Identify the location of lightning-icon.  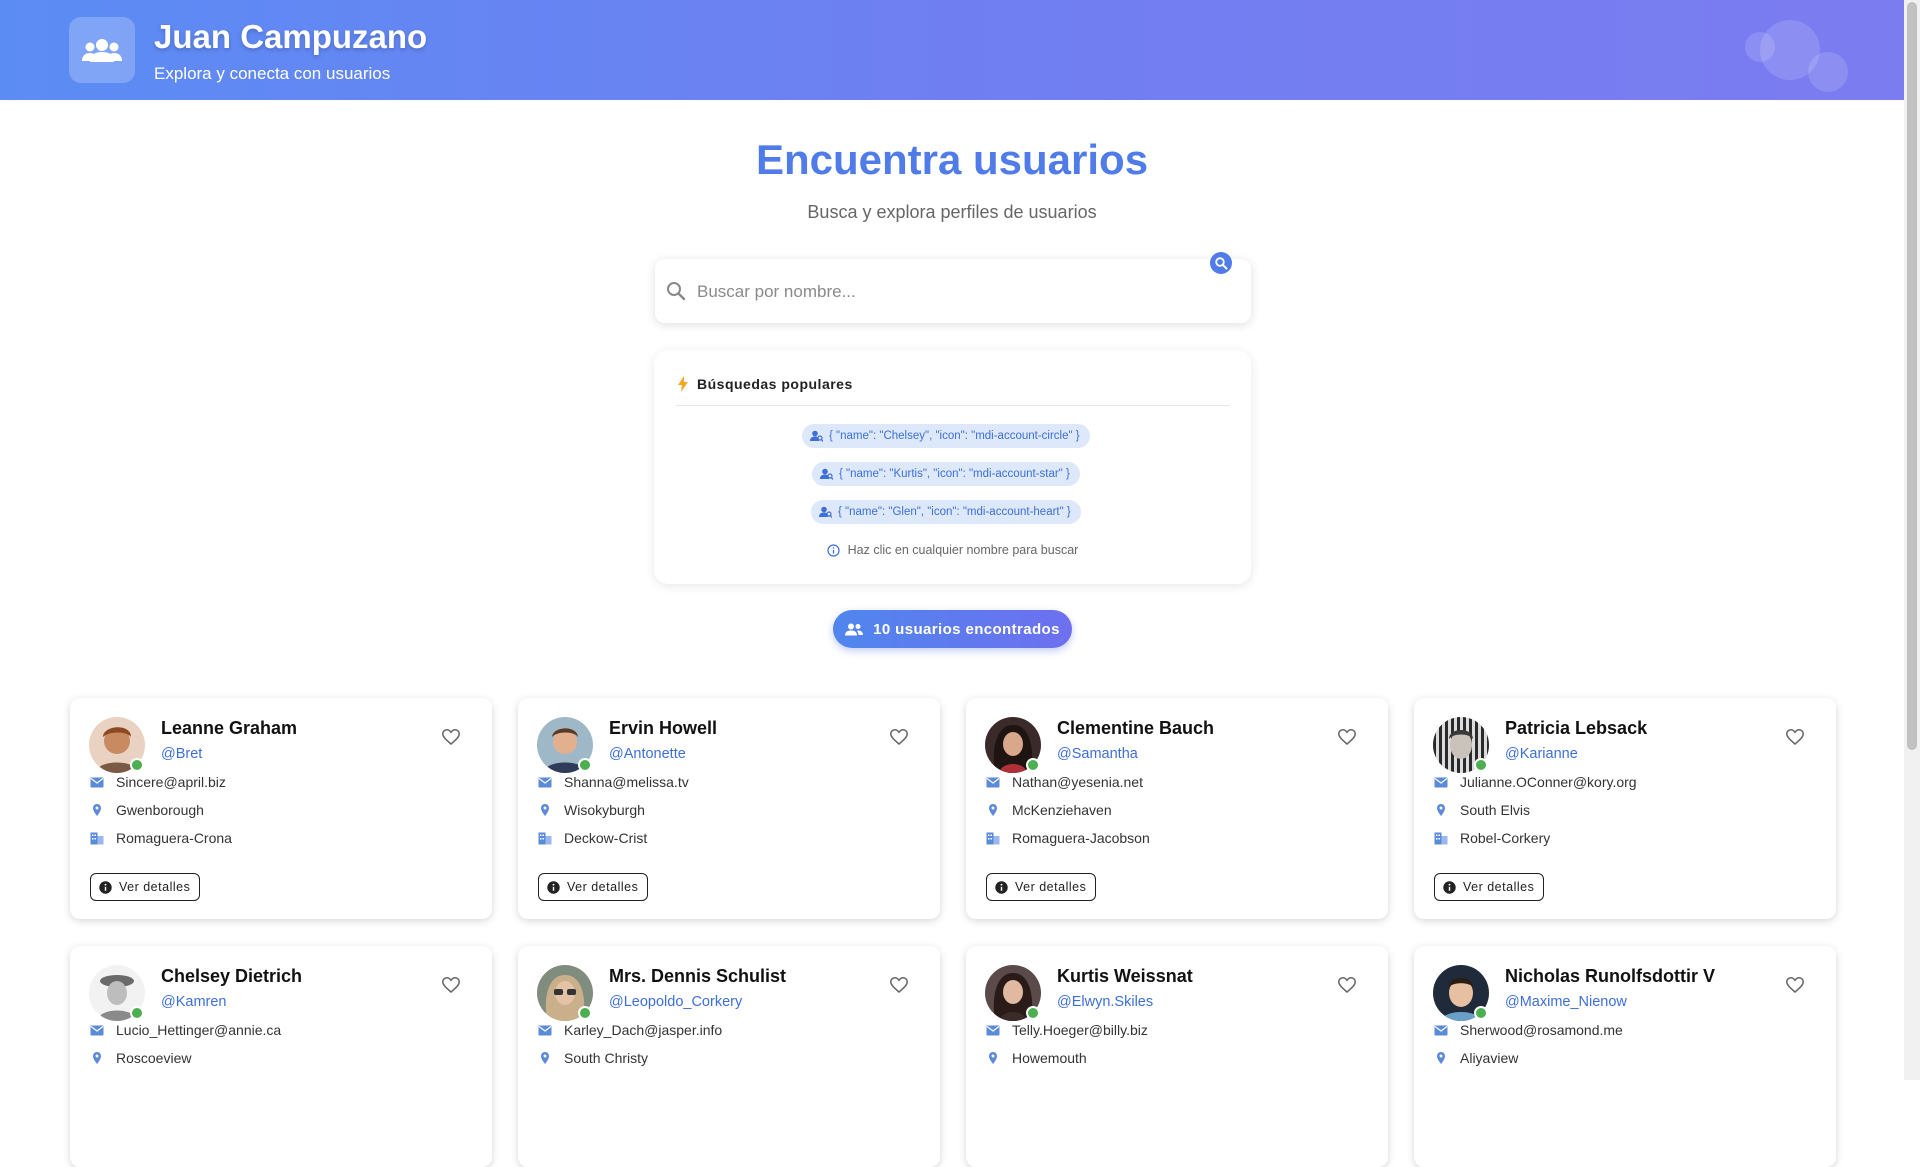
(683, 384).